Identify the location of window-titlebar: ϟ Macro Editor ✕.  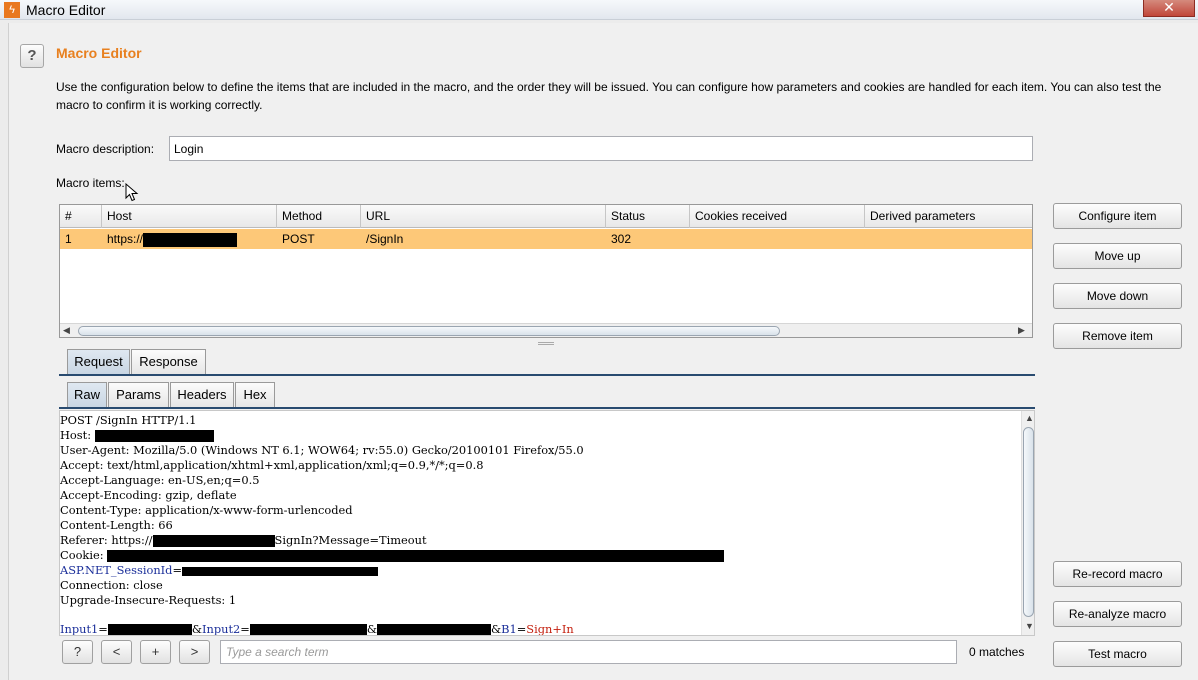
(599, 10).